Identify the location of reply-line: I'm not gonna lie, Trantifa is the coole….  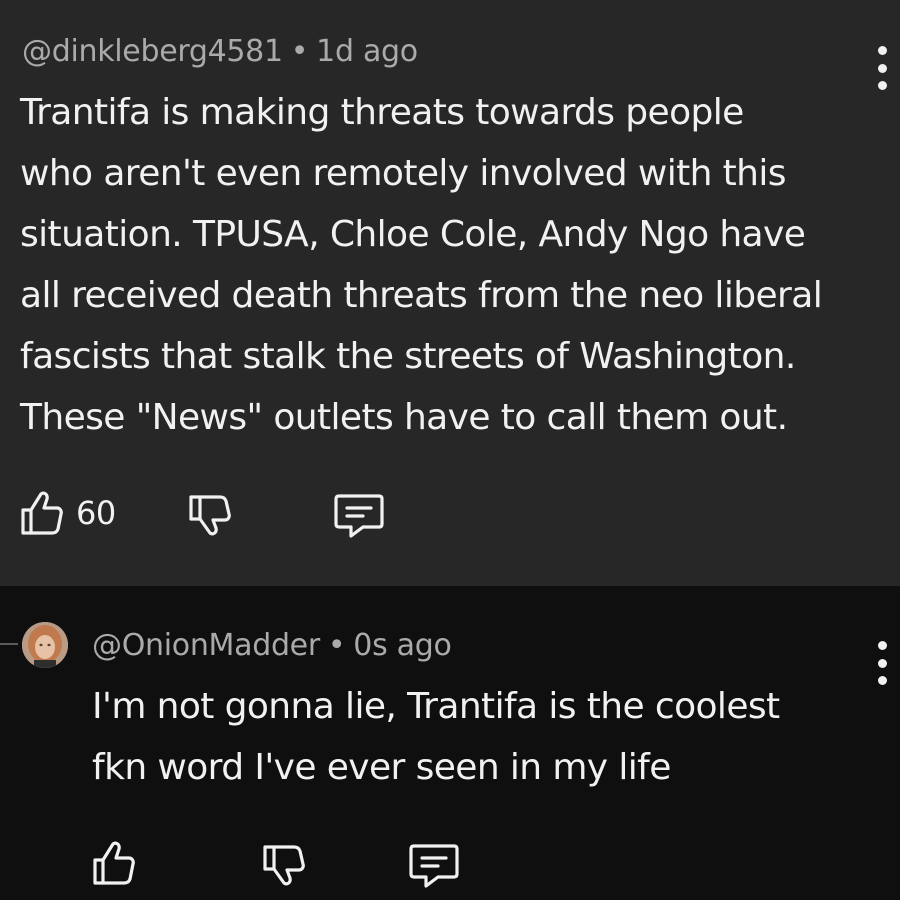
(436, 706).